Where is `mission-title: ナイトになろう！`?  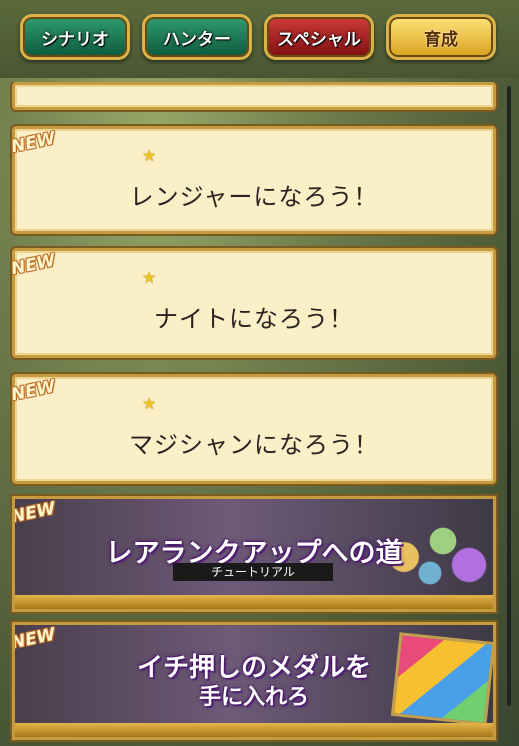 mission-title: ナイトになろう！ is located at coordinates (254, 319).